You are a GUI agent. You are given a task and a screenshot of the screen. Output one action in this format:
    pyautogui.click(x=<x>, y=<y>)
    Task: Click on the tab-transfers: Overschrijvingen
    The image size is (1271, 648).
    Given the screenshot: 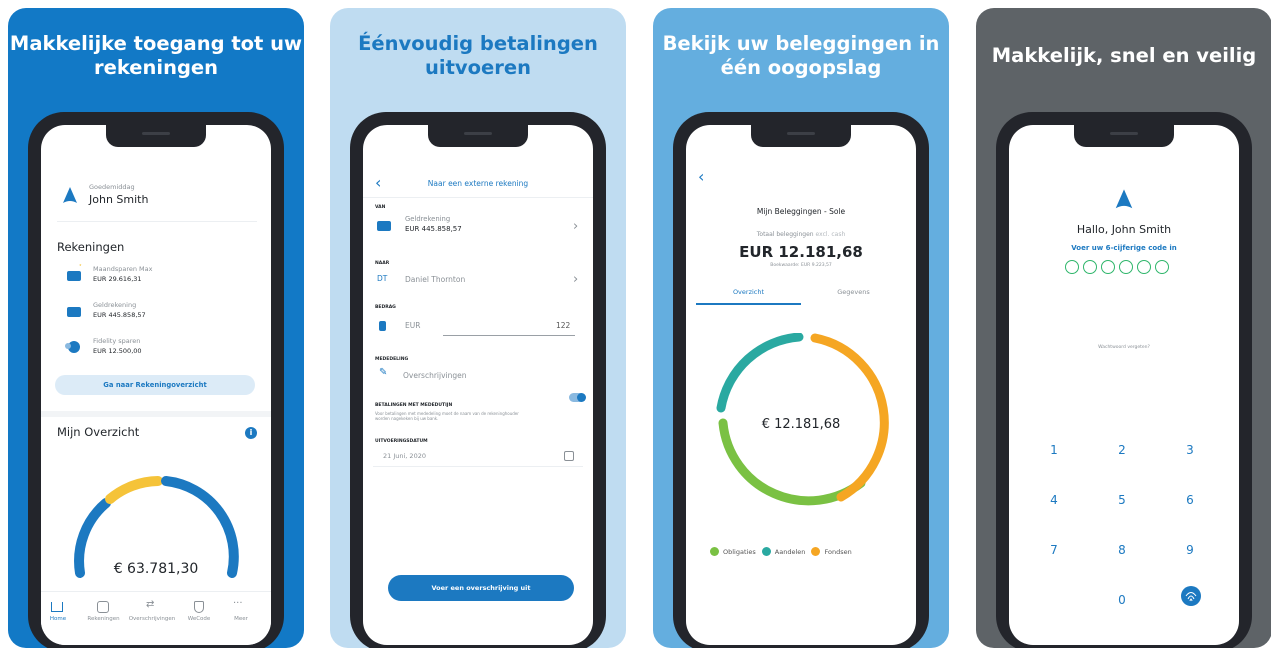 What is the action you would take?
    pyautogui.click(x=152, y=619)
    